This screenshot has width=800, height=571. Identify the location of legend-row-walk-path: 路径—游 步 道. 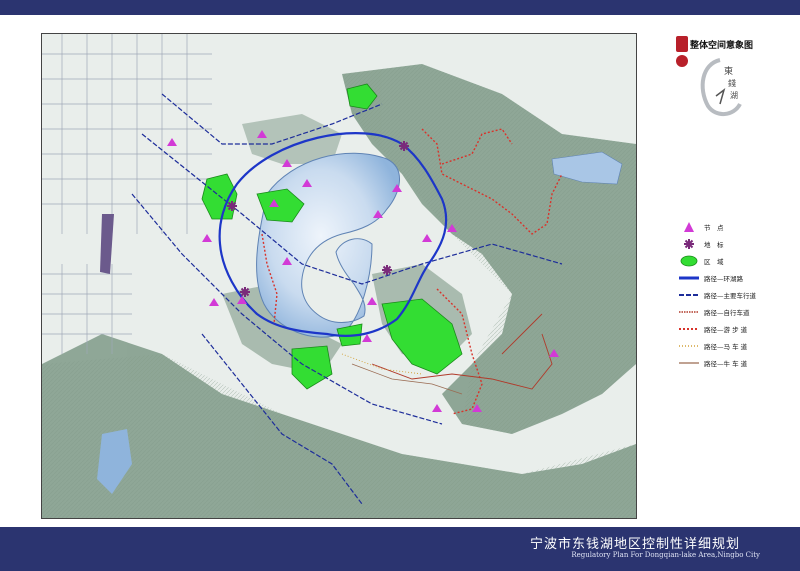
(733, 330).